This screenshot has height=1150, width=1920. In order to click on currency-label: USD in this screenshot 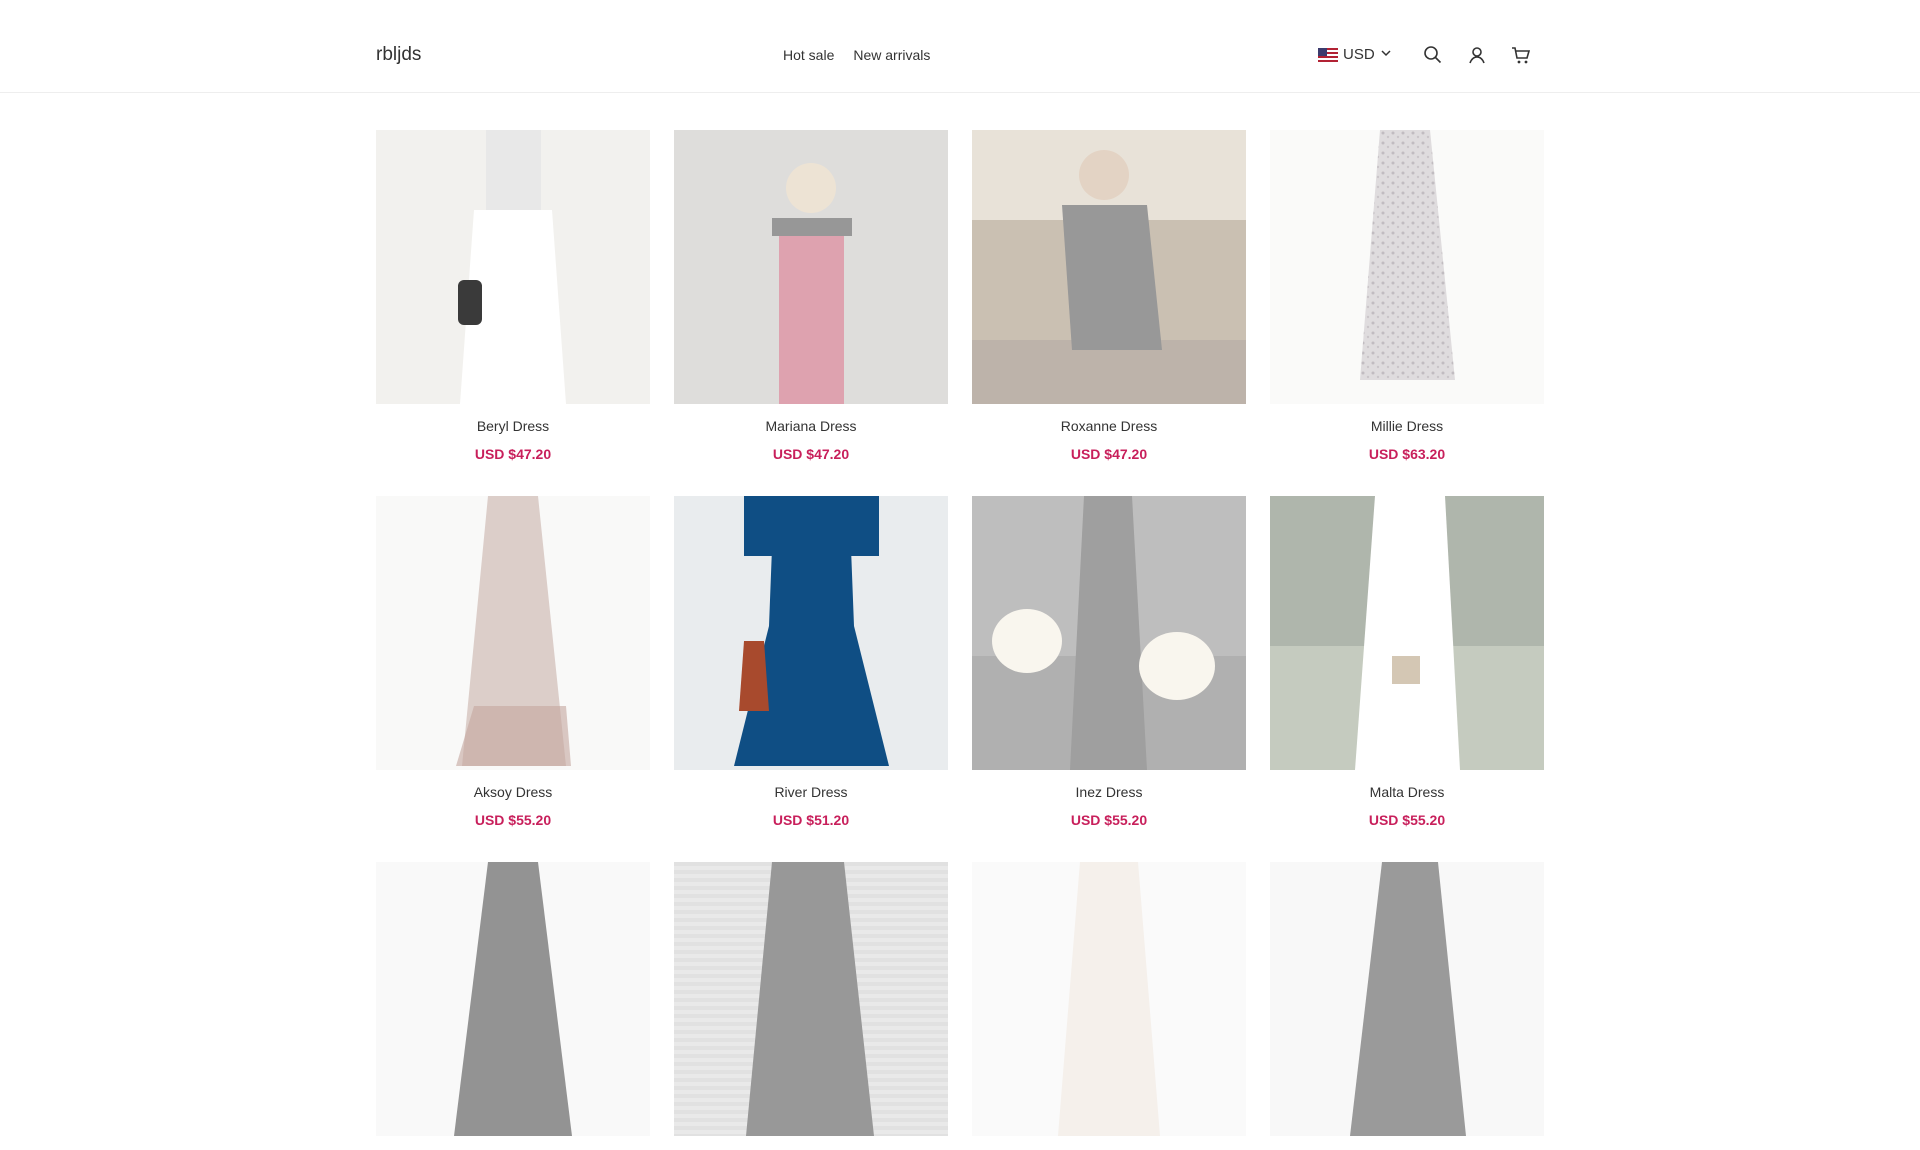, I will do `click(1359, 54)`.